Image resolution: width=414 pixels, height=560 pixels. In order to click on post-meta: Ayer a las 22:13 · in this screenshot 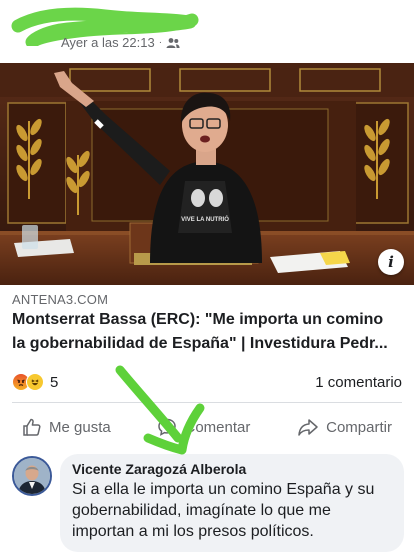, I will do `click(120, 42)`.